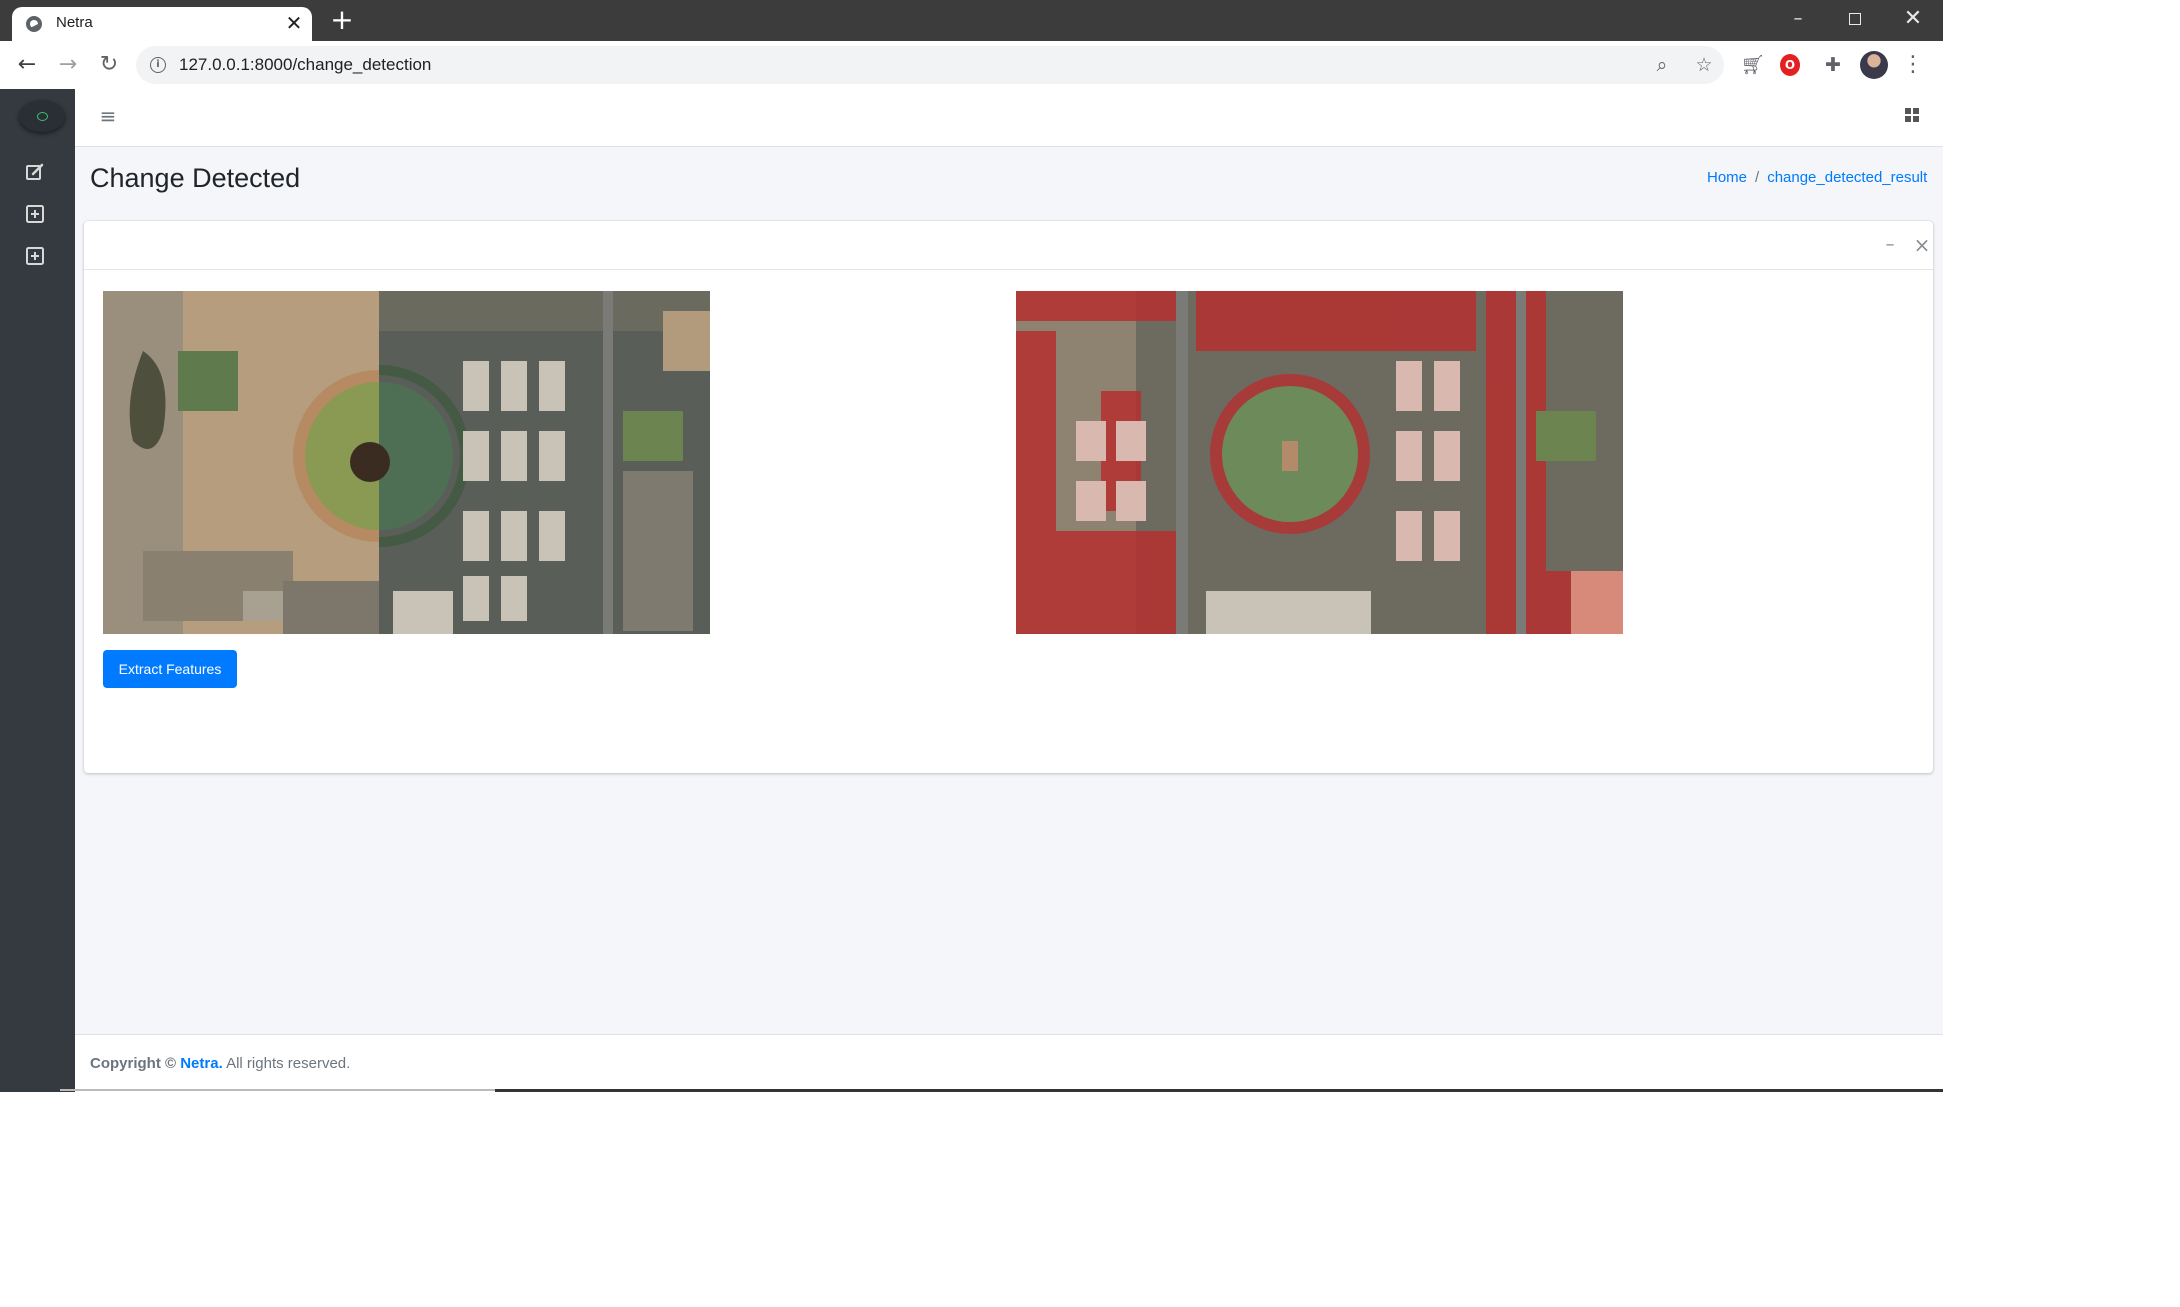 This screenshot has height=1307, width=2180. What do you see at coordinates (1847, 177) in the screenshot?
I see `breadcrumb-current-link: change_detected_result` at bounding box center [1847, 177].